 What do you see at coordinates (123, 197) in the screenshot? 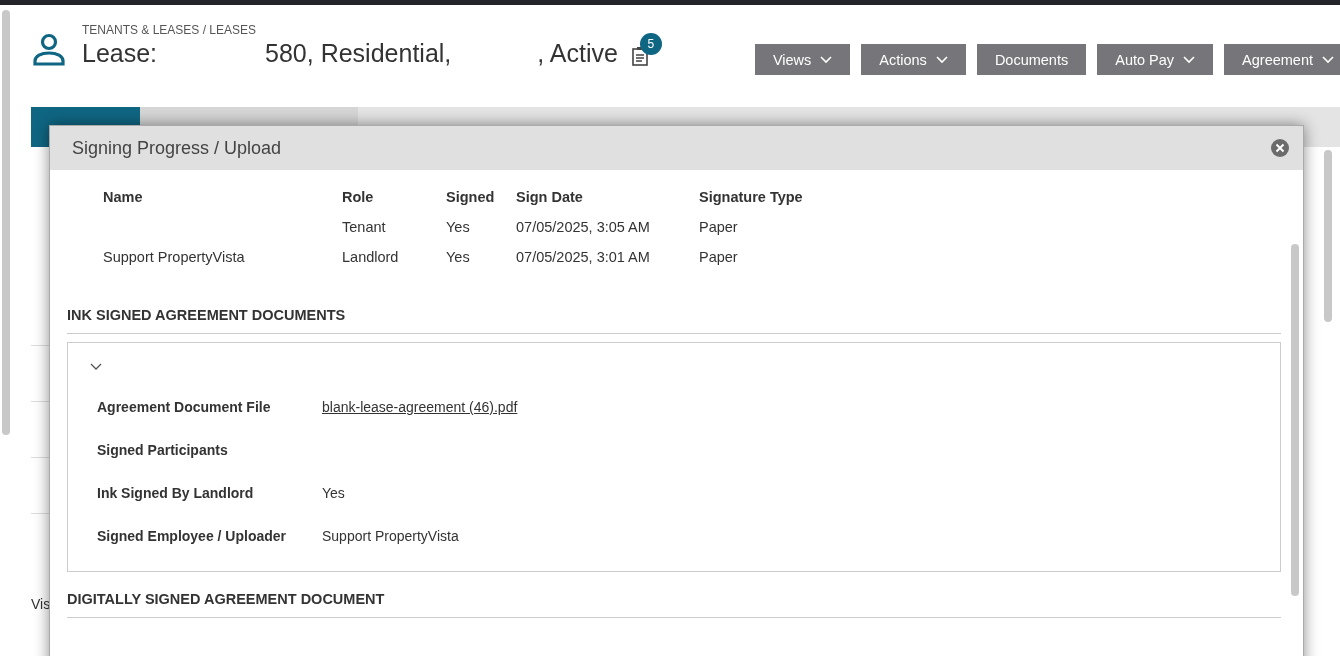
I see `column-header: Name` at bounding box center [123, 197].